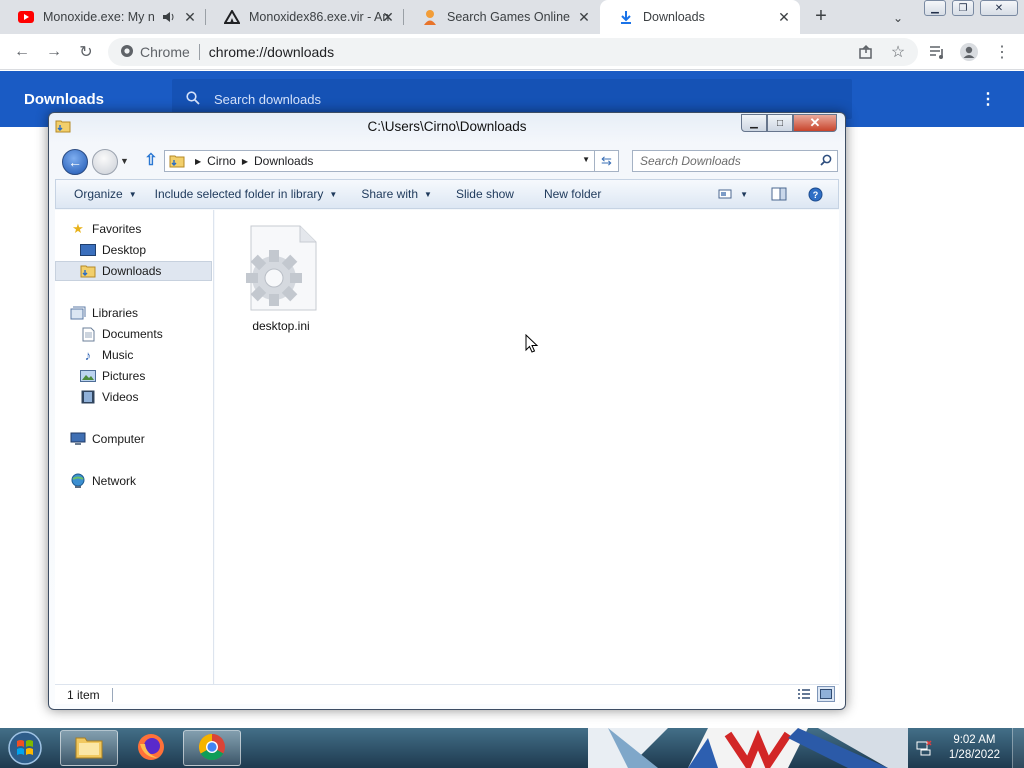 The image size is (1024, 768). What do you see at coordinates (924, 748) in the screenshot?
I see `network-status-icon` at bounding box center [924, 748].